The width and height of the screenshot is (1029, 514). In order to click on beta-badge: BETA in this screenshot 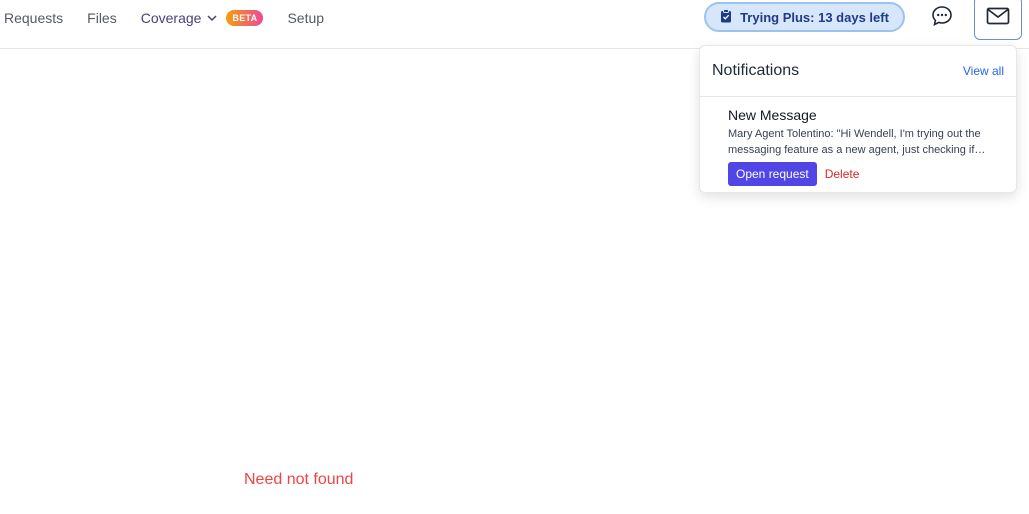, I will do `click(245, 18)`.